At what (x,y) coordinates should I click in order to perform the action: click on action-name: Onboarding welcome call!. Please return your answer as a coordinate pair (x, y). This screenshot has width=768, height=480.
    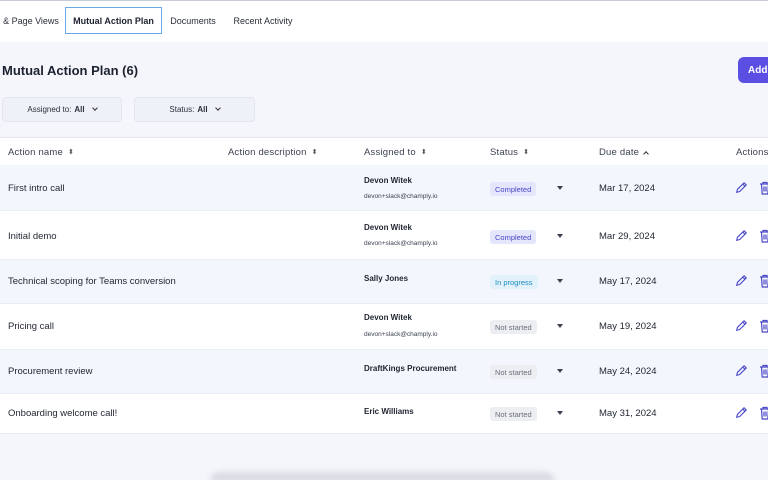
    Looking at the image, I should click on (63, 413).